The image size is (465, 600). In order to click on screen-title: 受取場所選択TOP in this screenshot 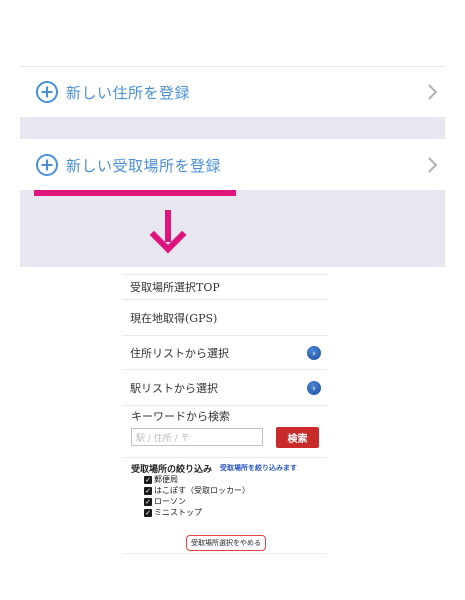, I will do `click(224, 287)`.